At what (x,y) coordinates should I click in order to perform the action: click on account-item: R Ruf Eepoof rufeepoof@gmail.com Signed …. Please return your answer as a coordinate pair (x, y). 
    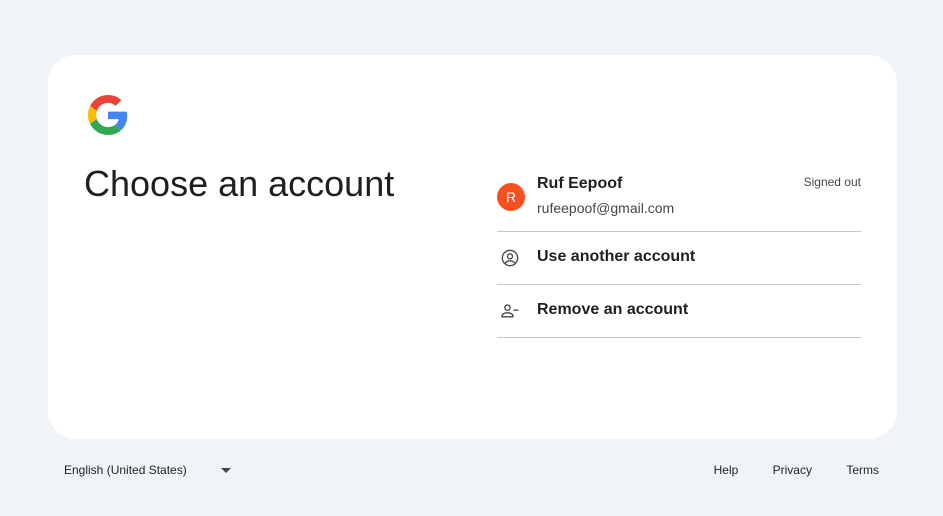
    Looking at the image, I should click on (679, 199).